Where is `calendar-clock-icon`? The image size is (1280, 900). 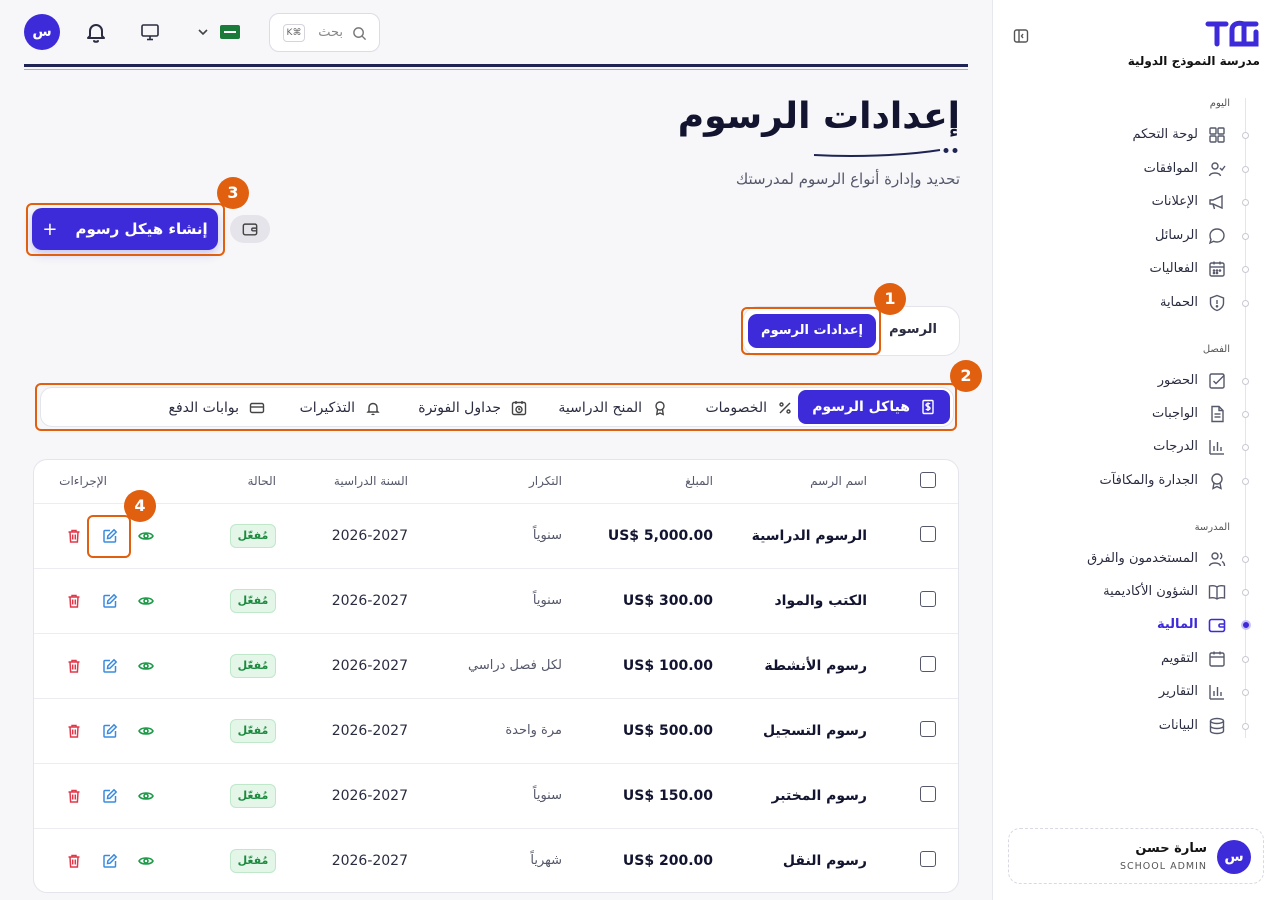
calendar-clock-icon is located at coordinates (519, 408).